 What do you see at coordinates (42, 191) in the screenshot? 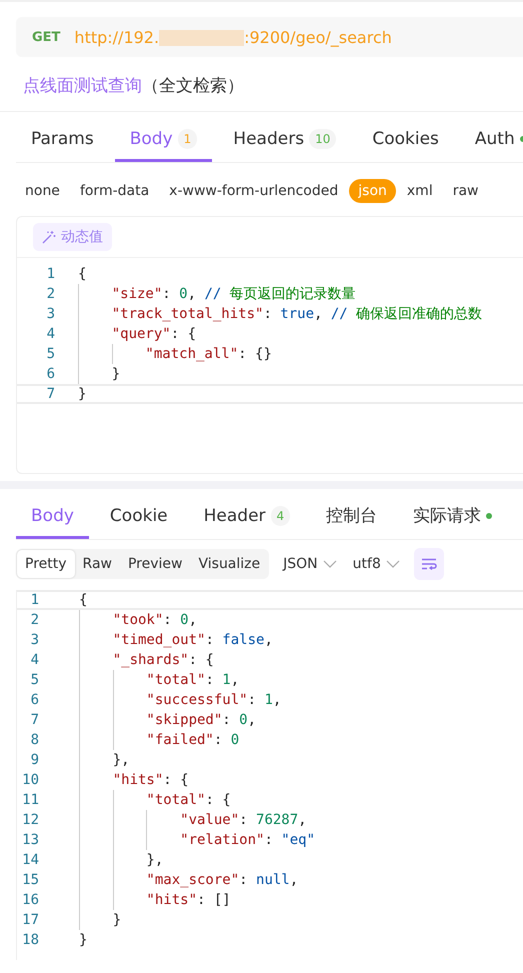
I see `body-type-option: none` at bounding box center [42, 191].